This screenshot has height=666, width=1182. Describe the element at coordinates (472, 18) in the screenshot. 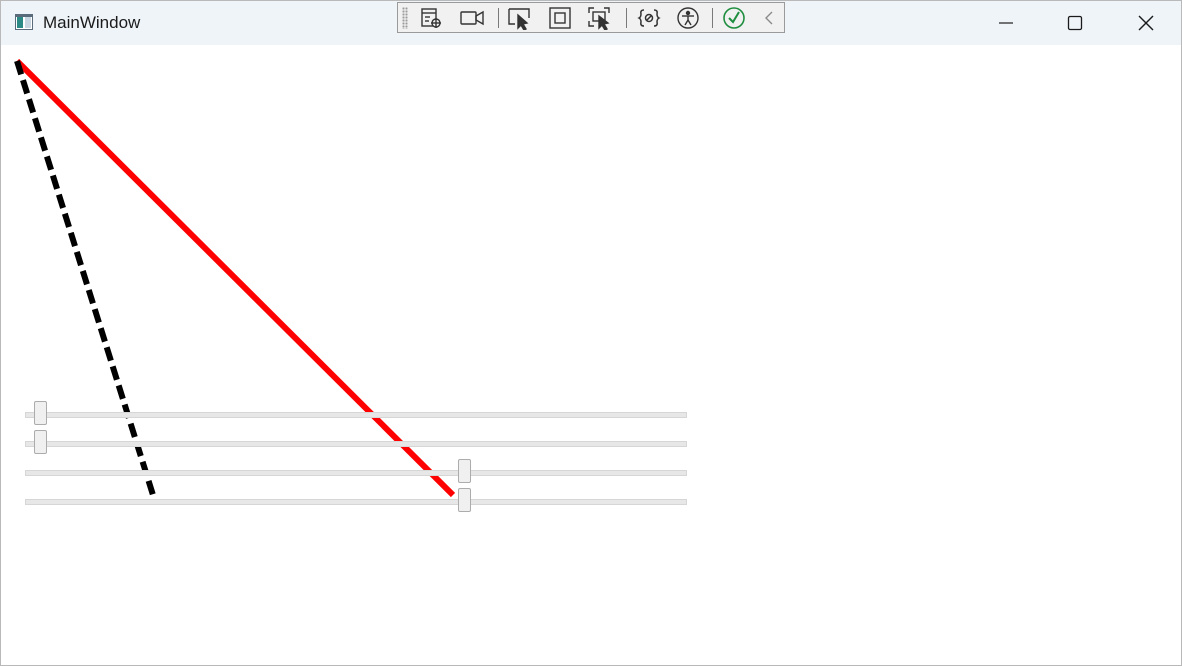

I see `select-element-recording-icon` at that location.